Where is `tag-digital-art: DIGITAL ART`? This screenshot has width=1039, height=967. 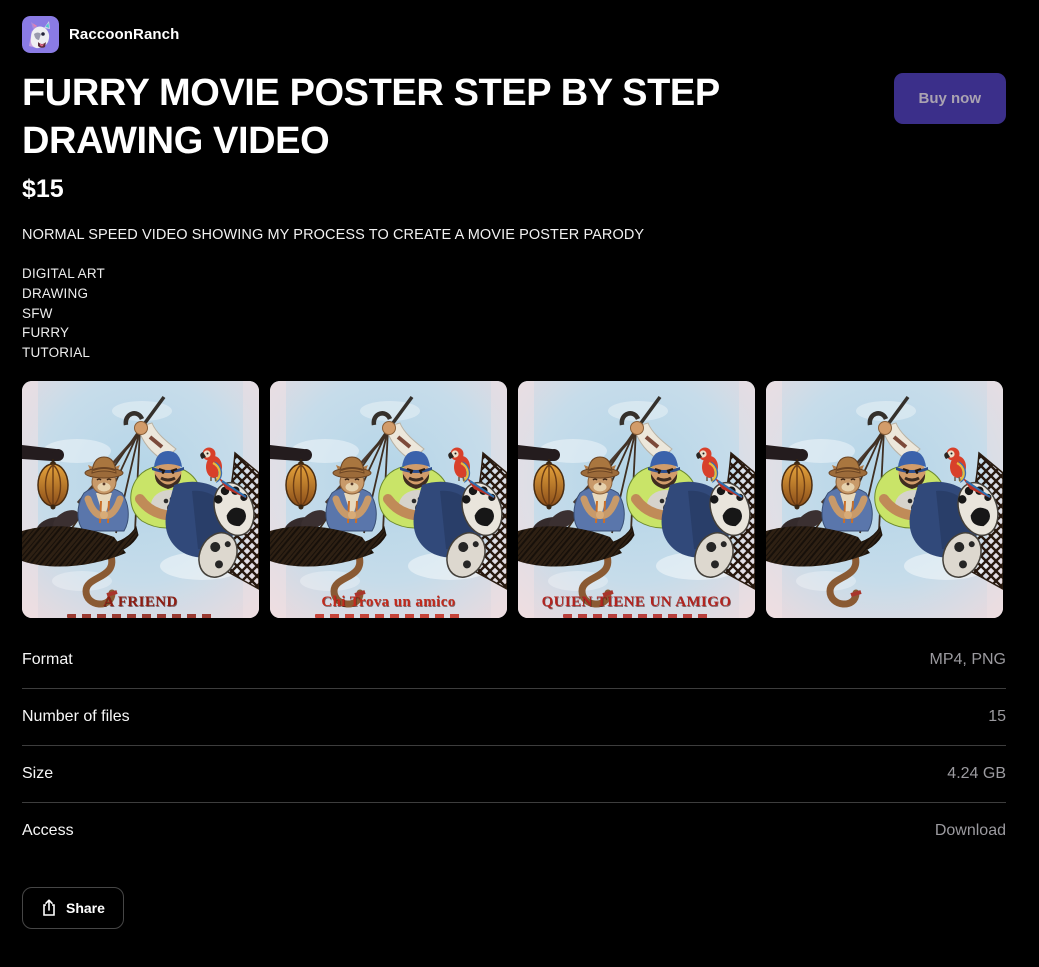 tag-digital-art: DIGITAL ART is located at coordinates (63, 273).